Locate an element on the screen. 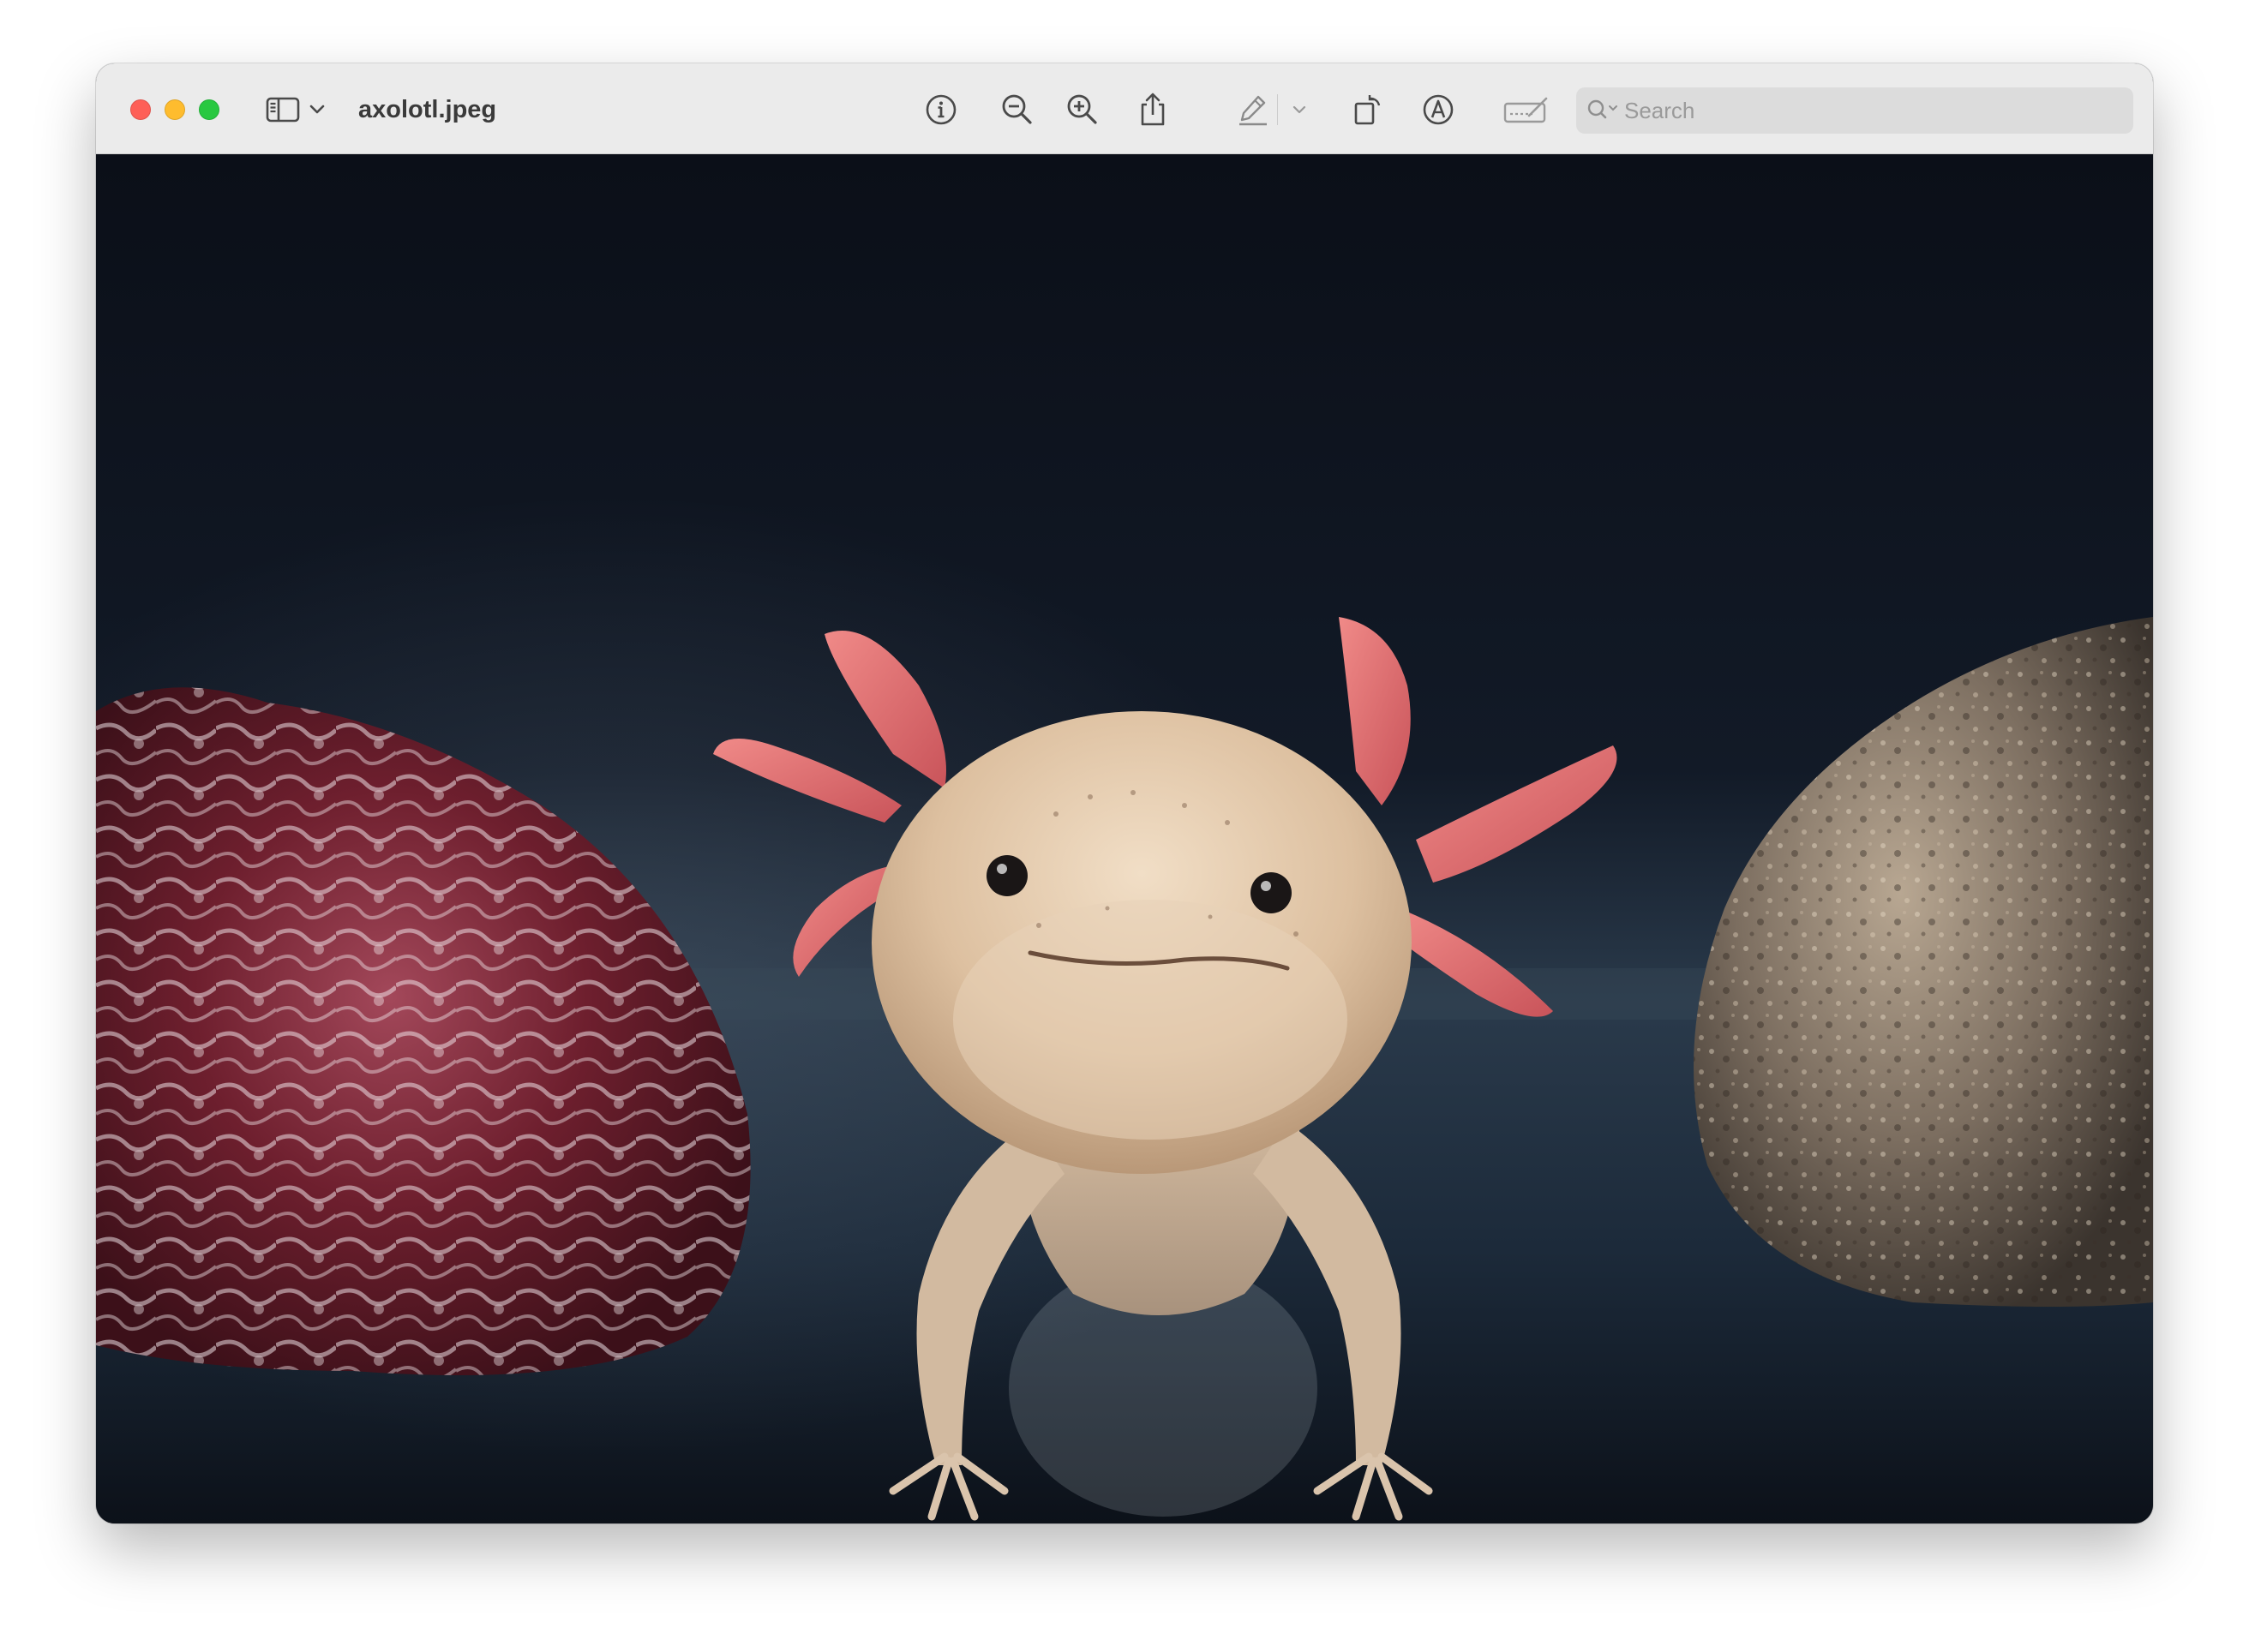 The height and width of the screenshot is (1652, 2249). annotate-button is located at coordinates (1438, 109).